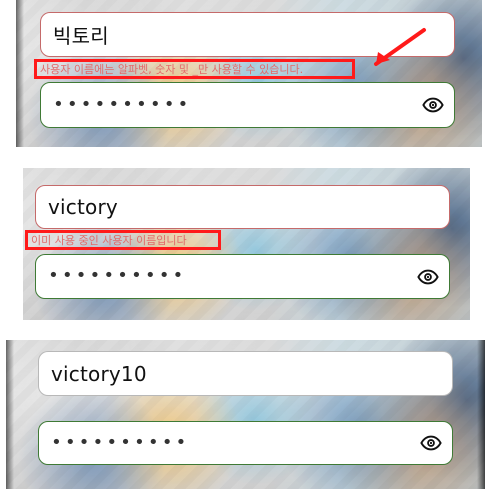 The height and width of the screenshot is (489, 492). I want to click on error-text: 이미 사용 중인 사용자 이름입니다, so click(109, 240).